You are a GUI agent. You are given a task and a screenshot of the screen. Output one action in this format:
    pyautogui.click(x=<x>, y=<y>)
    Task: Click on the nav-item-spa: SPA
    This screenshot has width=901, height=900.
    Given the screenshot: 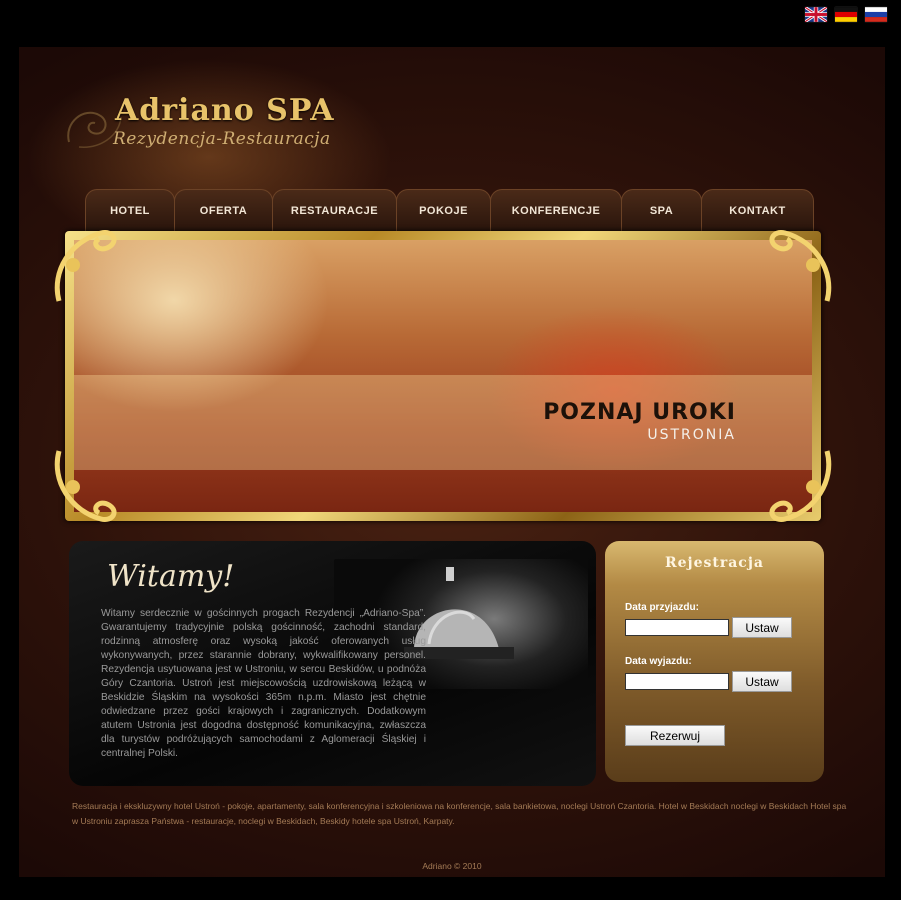 What is the action you would take?
    pyautogui.click(x=661, y=210)
    